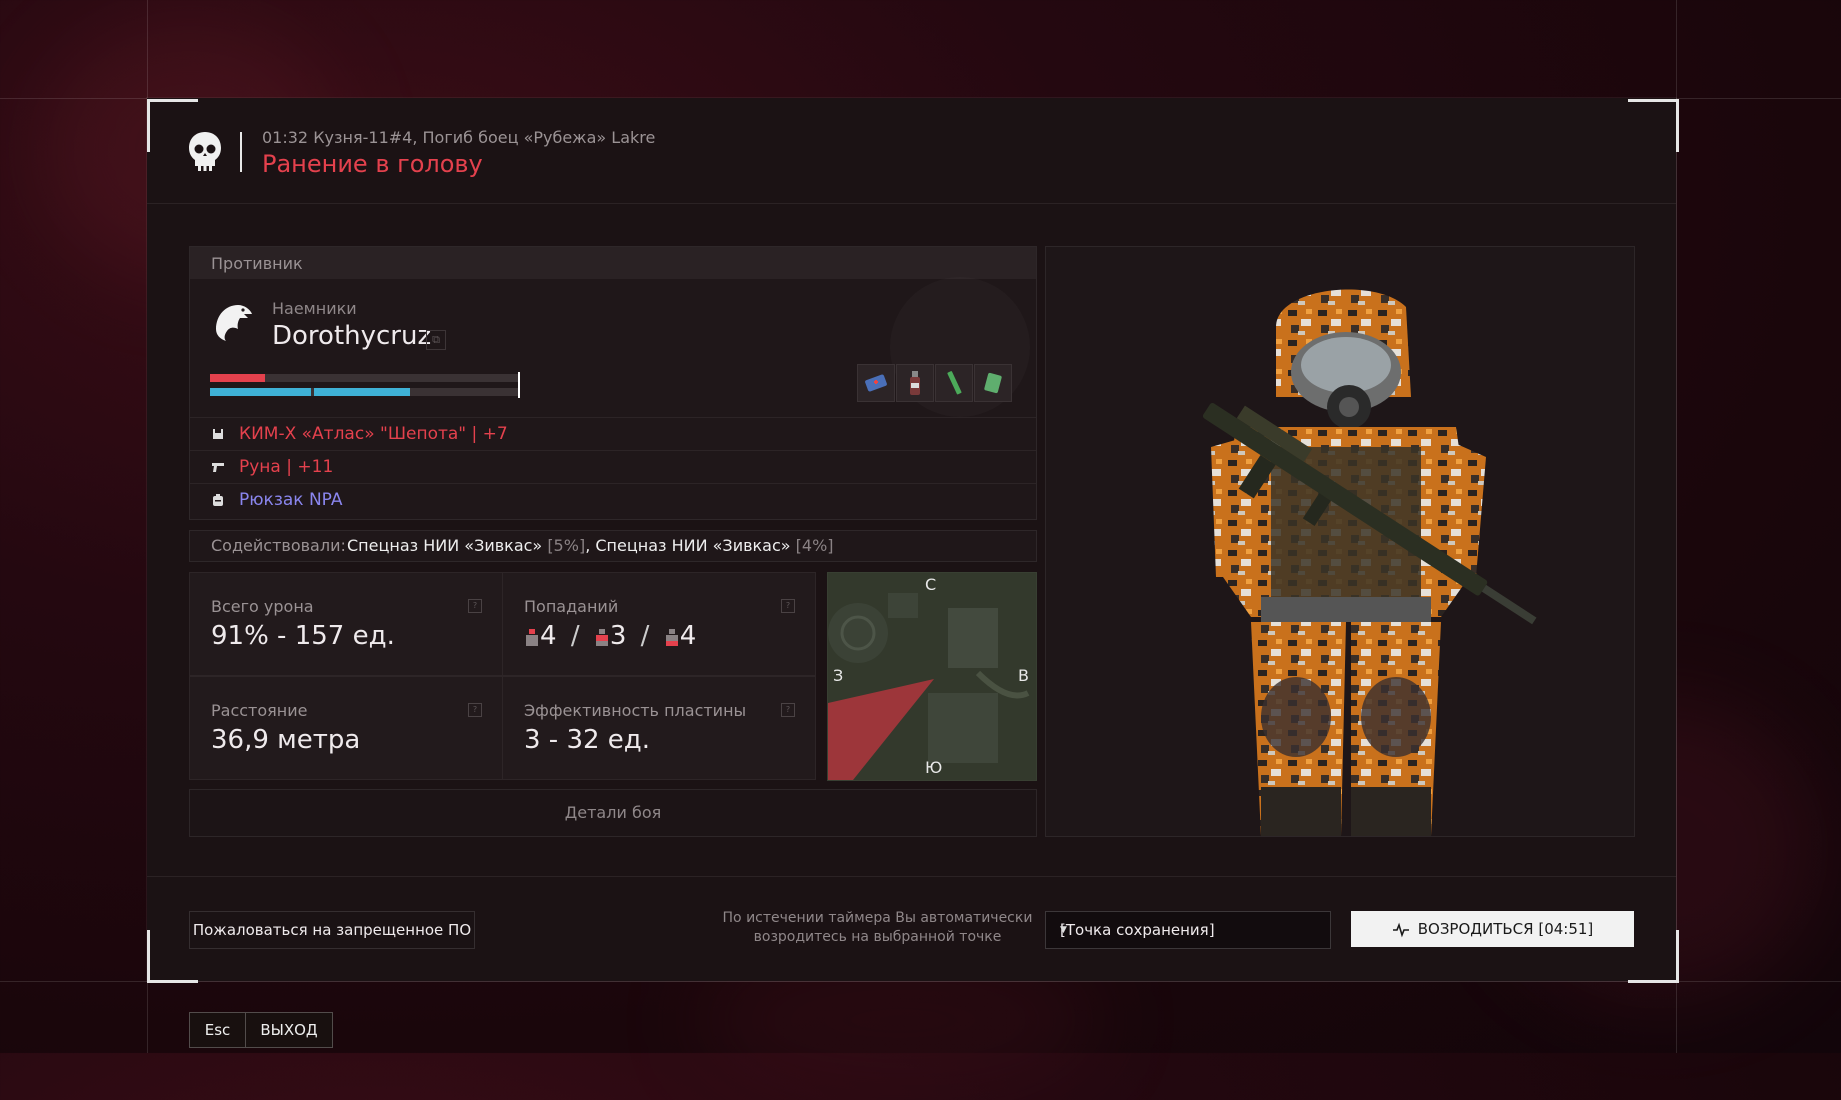 This screenshot has height=1100, width=1841. I want to click on assist-player-2: Спецназ НИИ «Зивкас», so click(693, 545).